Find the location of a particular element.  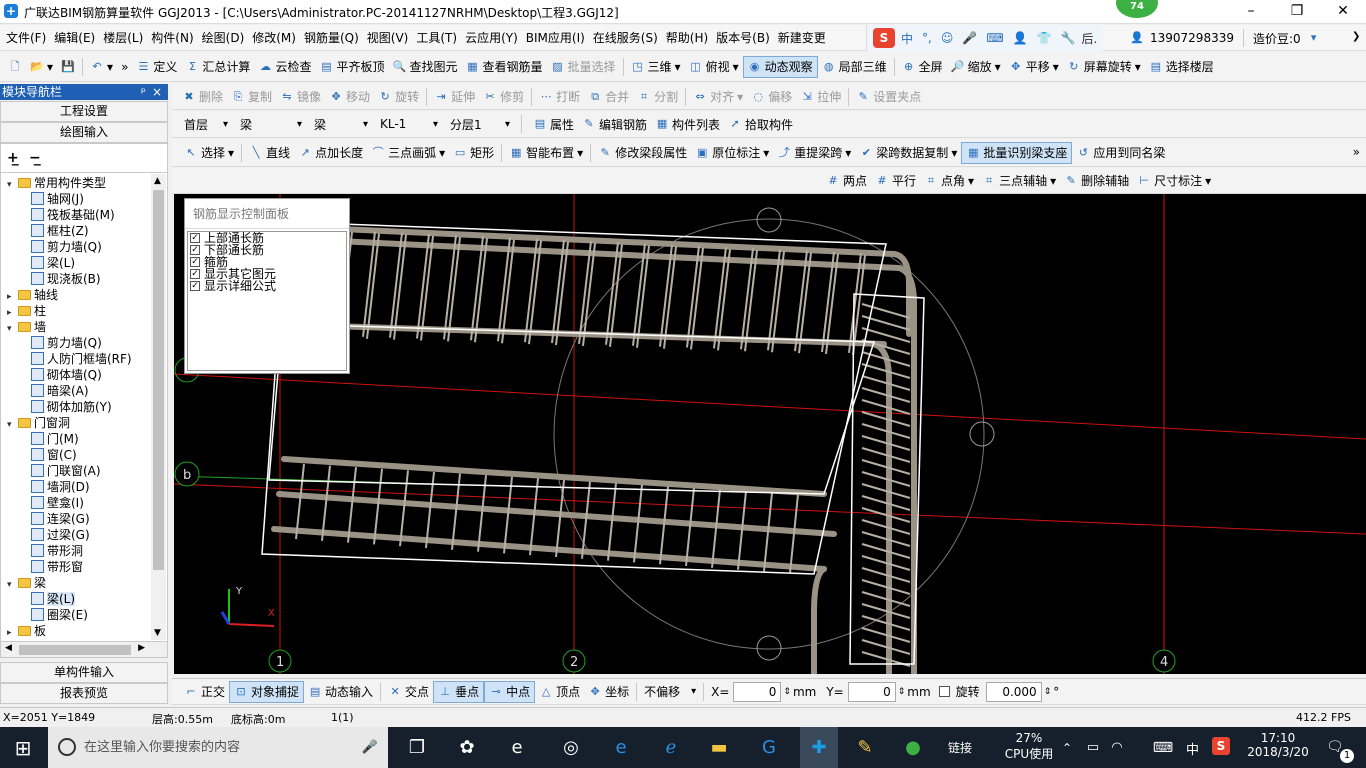

tb1-button-3: ▤ 平齐板顶 is located at coordinates (351, 67).